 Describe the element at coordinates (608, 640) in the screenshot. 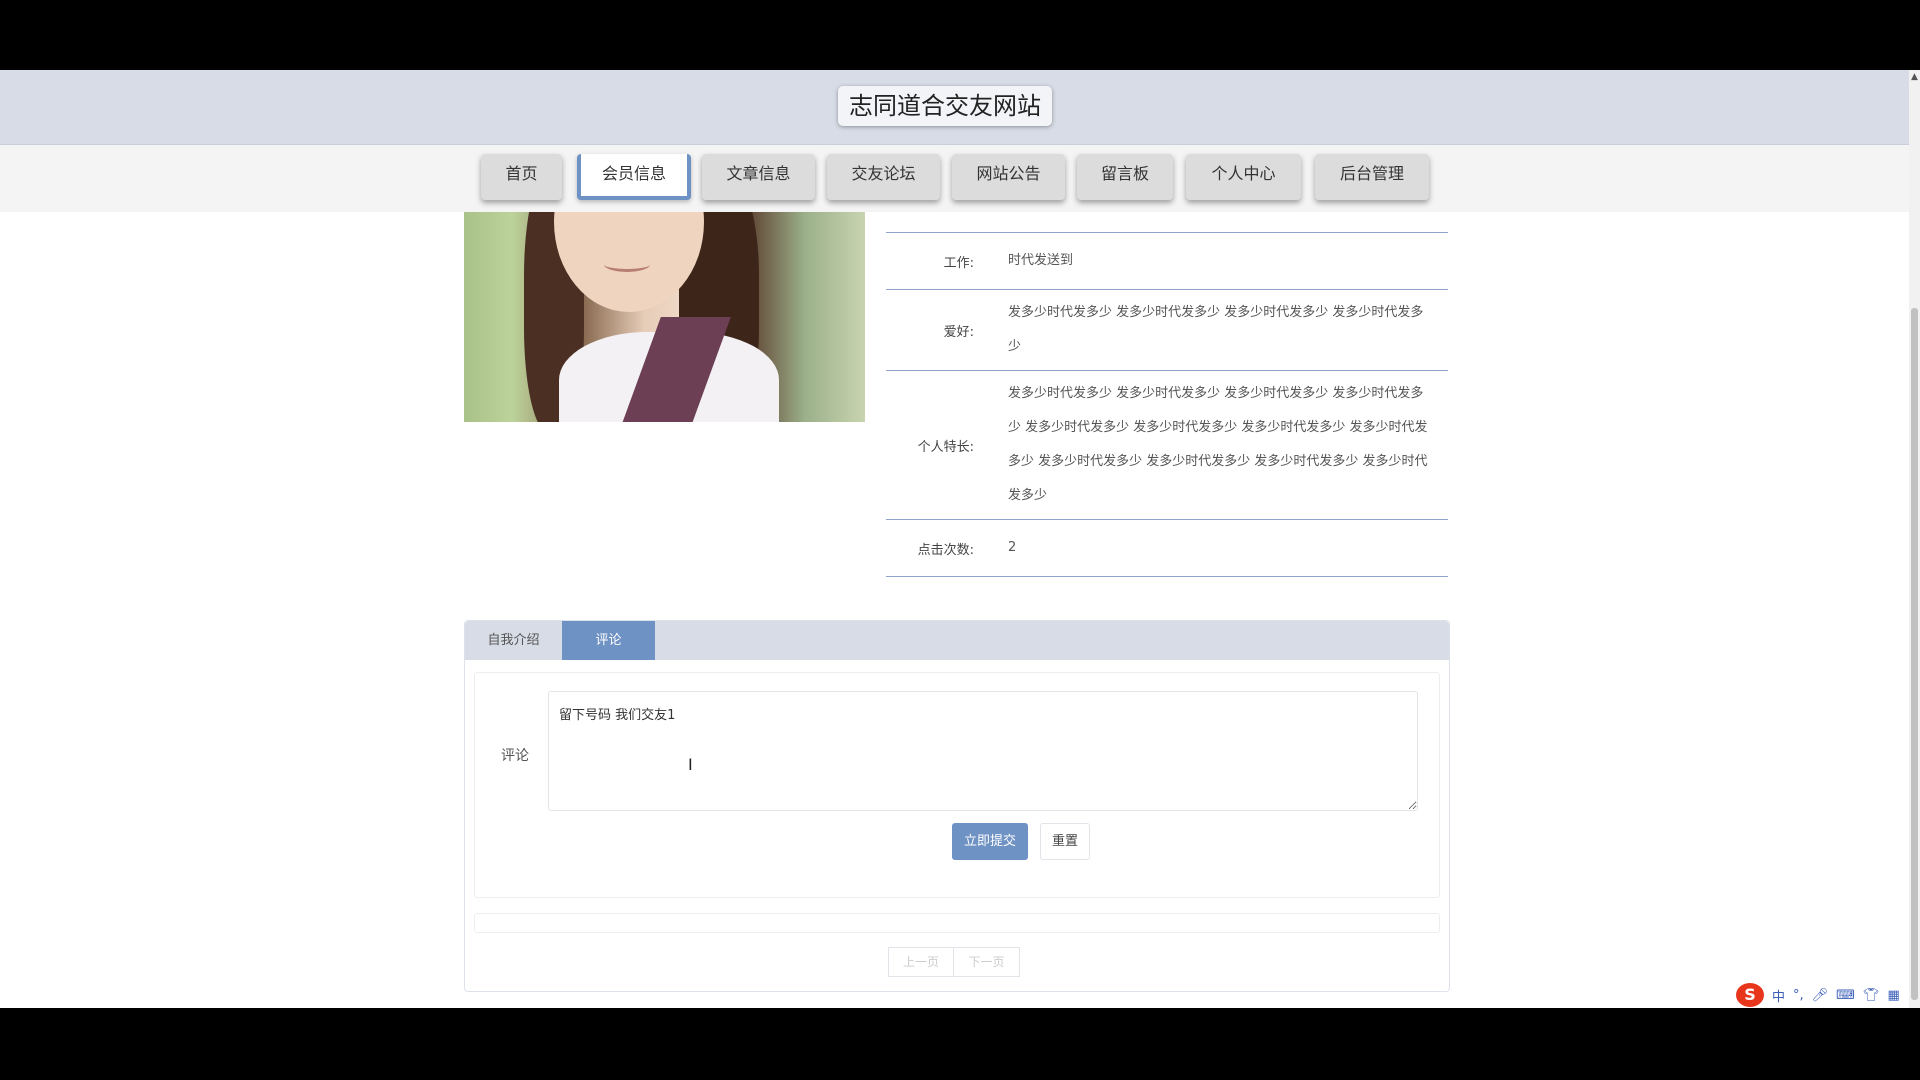

I see `tab-comment: 评论` at that location.